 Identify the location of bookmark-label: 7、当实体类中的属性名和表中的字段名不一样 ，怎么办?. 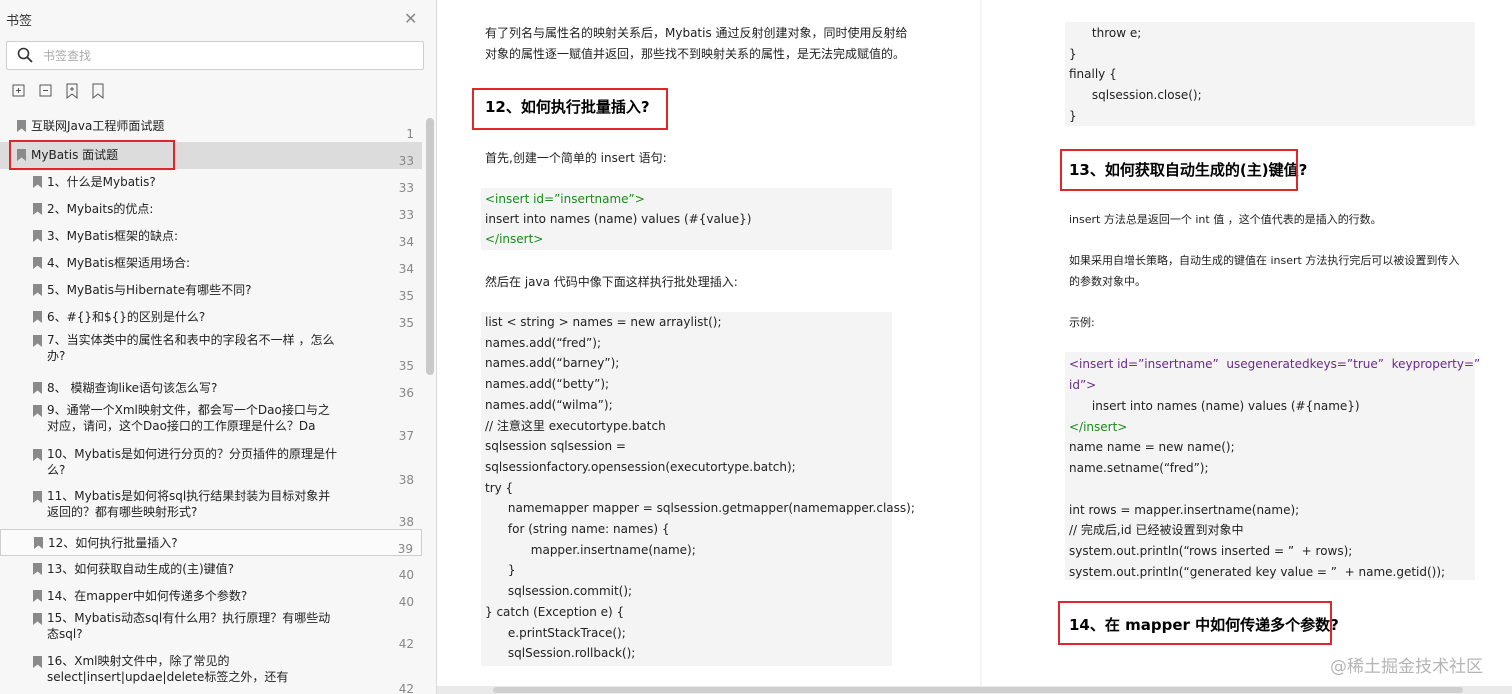
(191, 348).